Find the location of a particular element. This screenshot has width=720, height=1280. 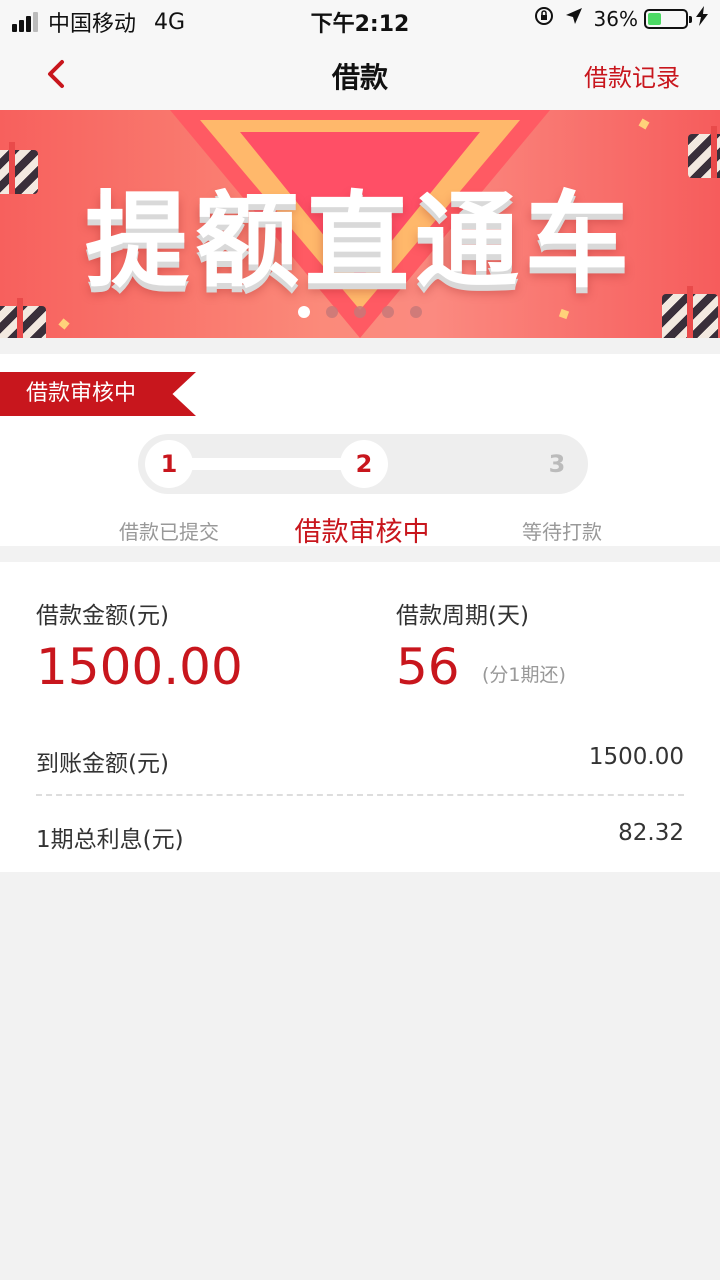

nav-bar: 借款 借款记录 is located at coordinates (360, 74).